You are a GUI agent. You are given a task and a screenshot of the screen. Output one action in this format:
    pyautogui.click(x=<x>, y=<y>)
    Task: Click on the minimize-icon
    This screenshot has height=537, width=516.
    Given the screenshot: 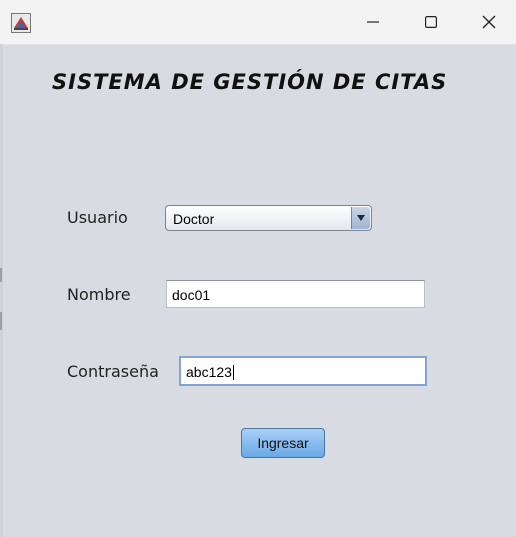 What is the action you would take?
    pyautogui.click(x=373, y=22)
    